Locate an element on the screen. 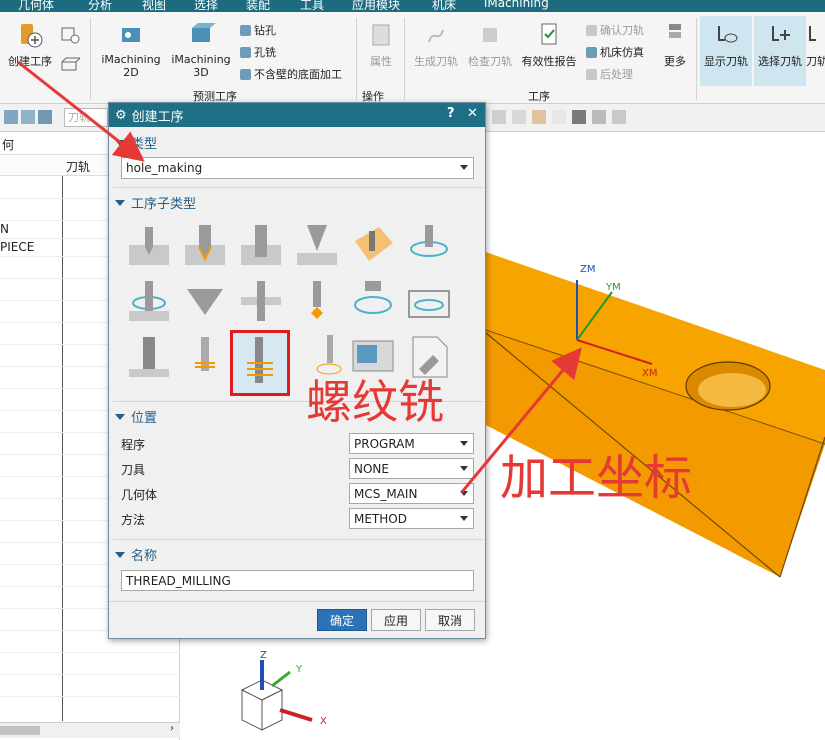 This screenshot has width=825, height=740. floor-wall-button: 不含壁的底面加工 is located at coordinates (291, 74).